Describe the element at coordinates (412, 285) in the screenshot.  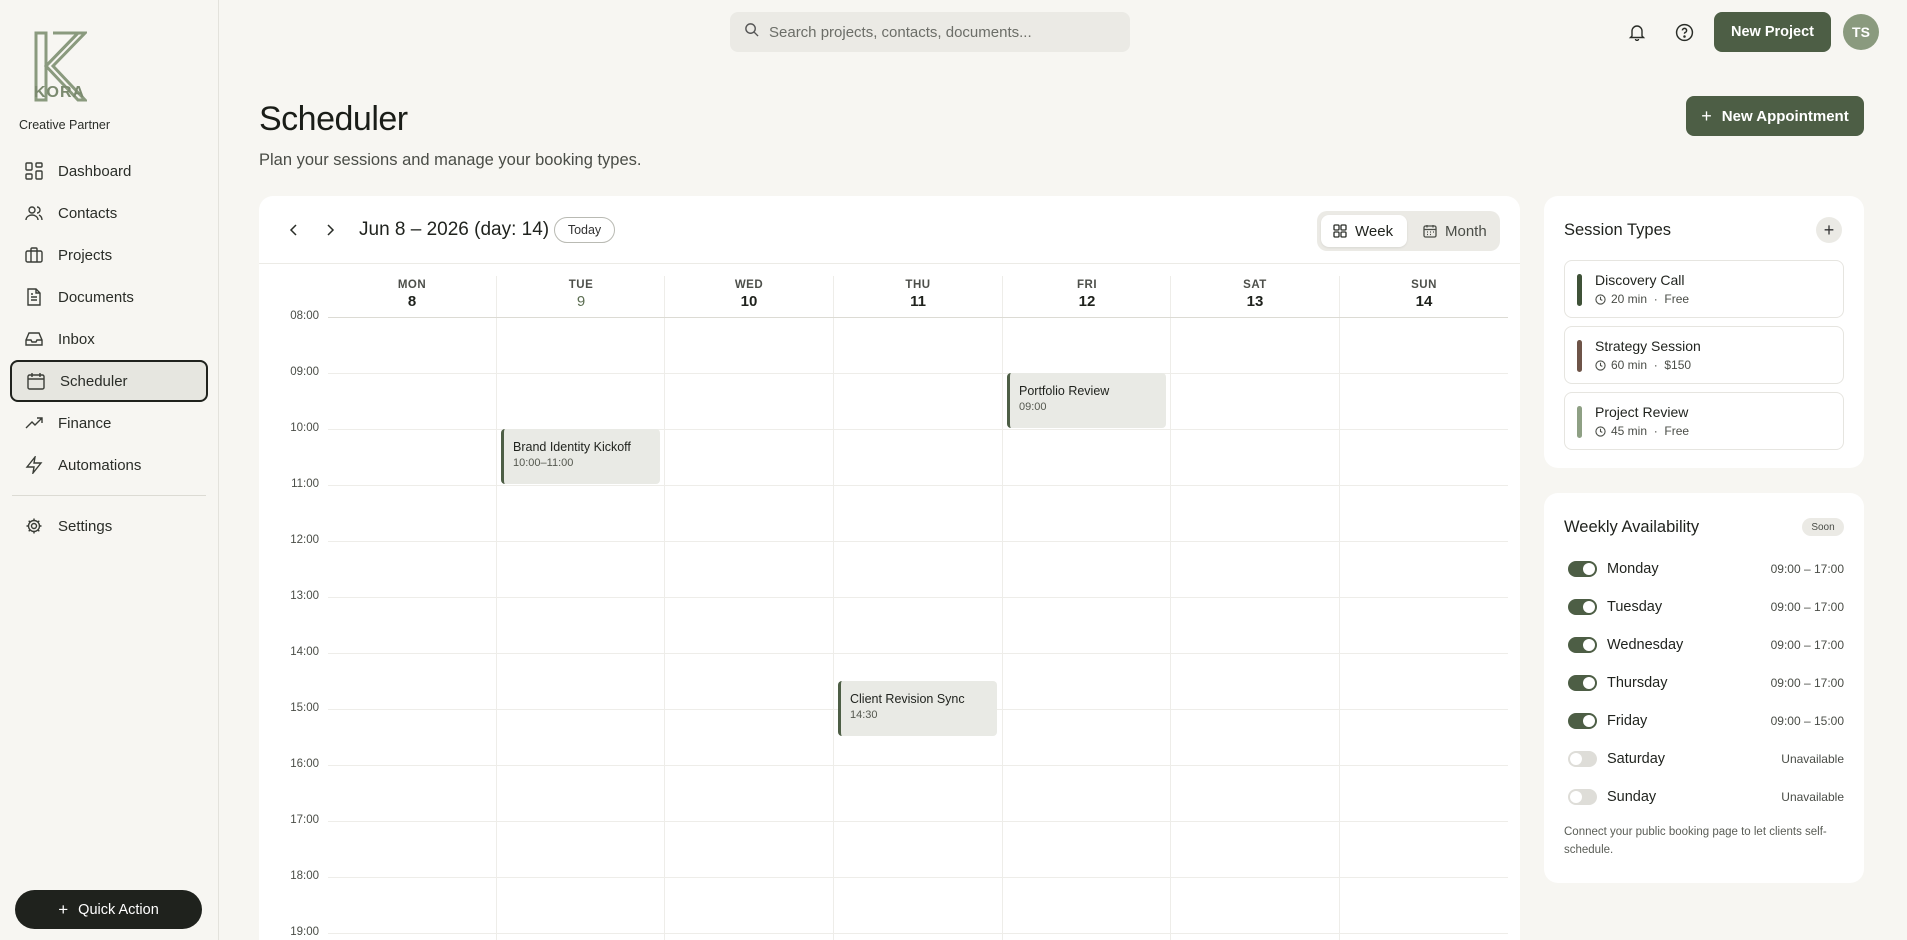
I see `day-name: MON` at that location.